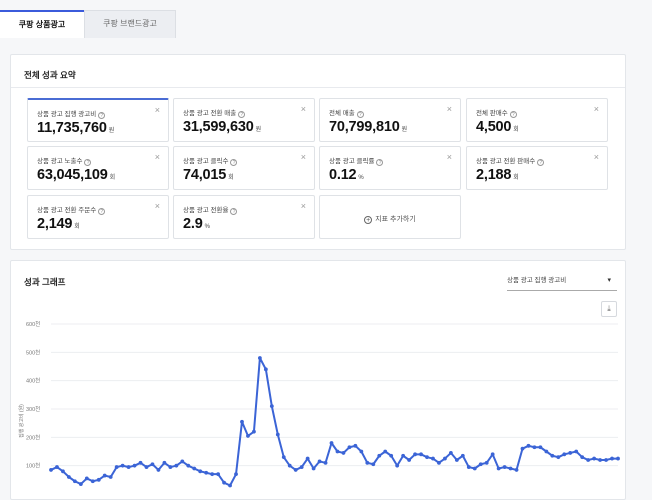  Describe the element at coordinates (244, 217) in the screenshot. I see `metric-card: 상품 광고 전환율? × 2.9%` at that location.